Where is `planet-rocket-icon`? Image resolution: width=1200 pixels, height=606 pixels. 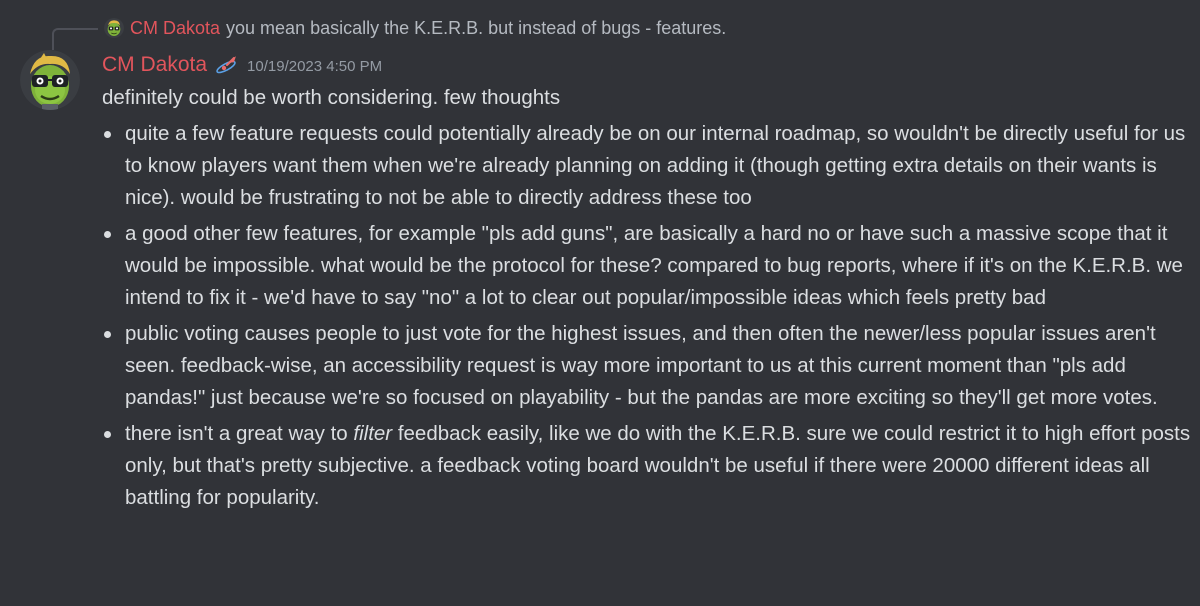
planet-rocket-icon is located at coordinates (227, 65).